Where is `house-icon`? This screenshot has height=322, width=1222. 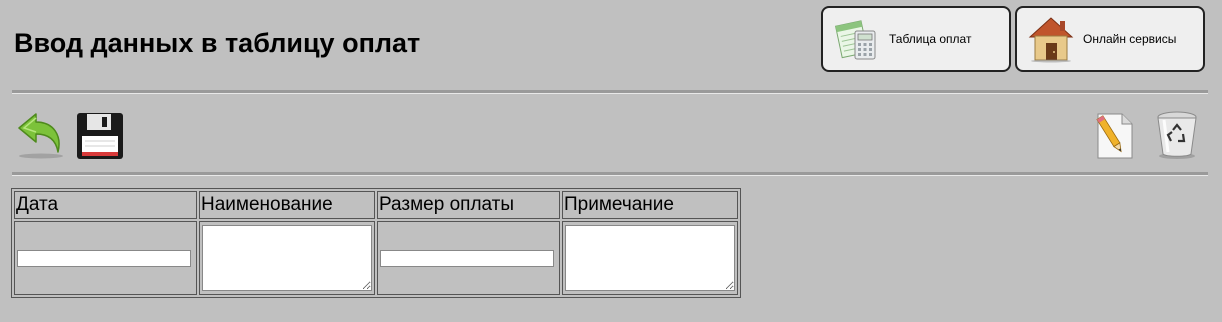
house-icon is located at coordinates (1051, 40).